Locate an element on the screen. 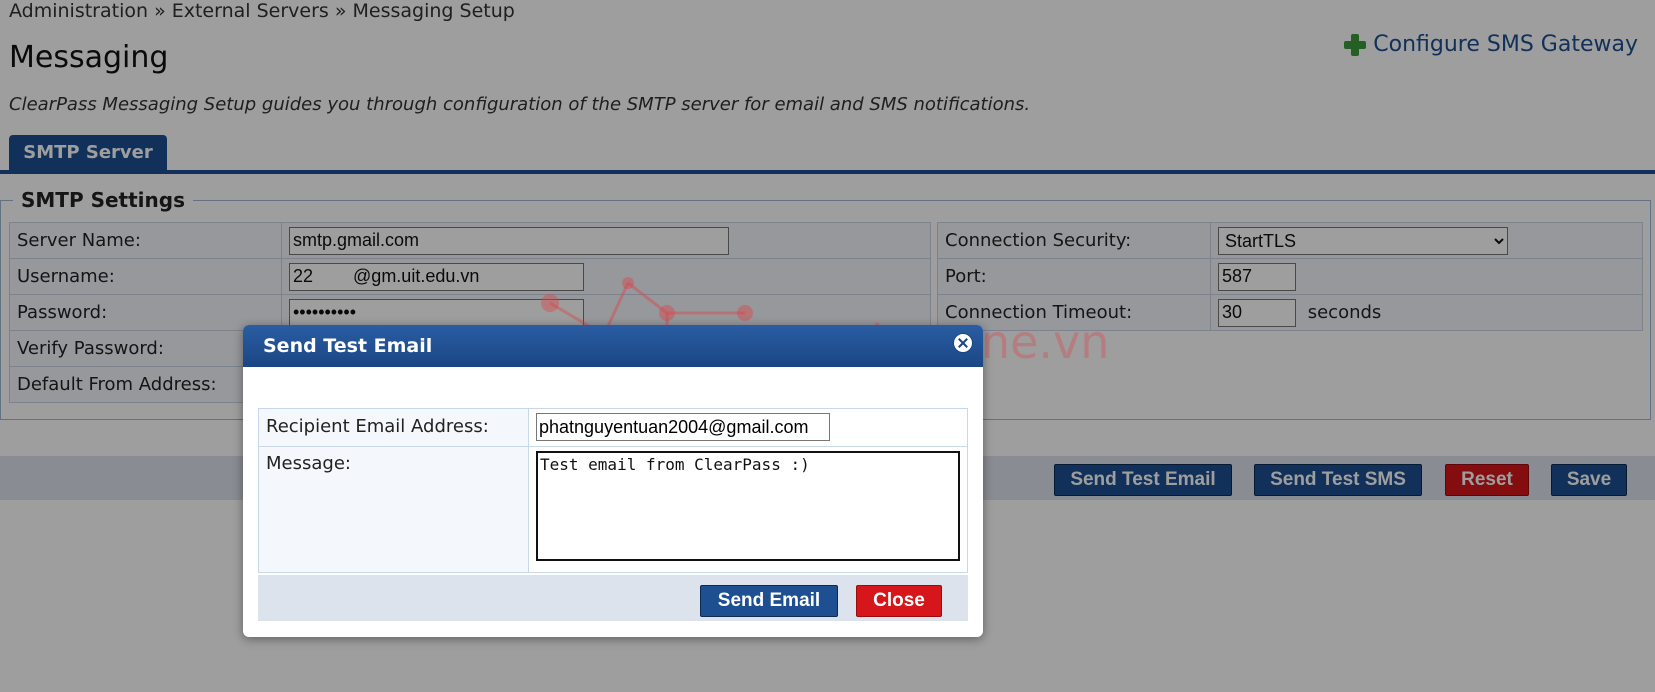 This screenshot has width=1655, height=692. recipient-email-label: Recipient Email Address: is located at coordinates (393, 427).